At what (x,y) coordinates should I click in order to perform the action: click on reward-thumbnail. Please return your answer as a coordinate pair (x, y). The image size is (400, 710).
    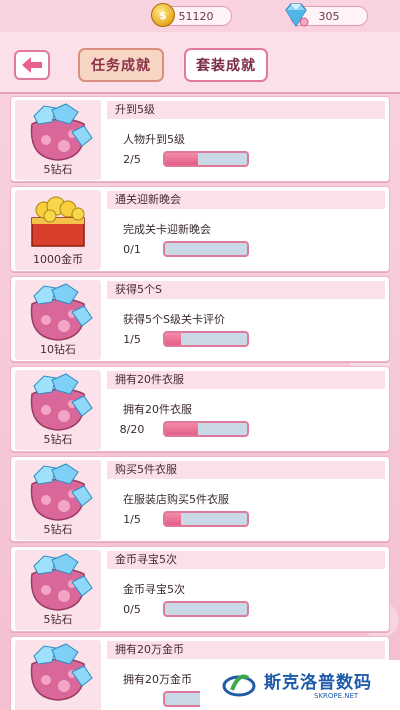
    Looking at the image, I should click on (58, 675).